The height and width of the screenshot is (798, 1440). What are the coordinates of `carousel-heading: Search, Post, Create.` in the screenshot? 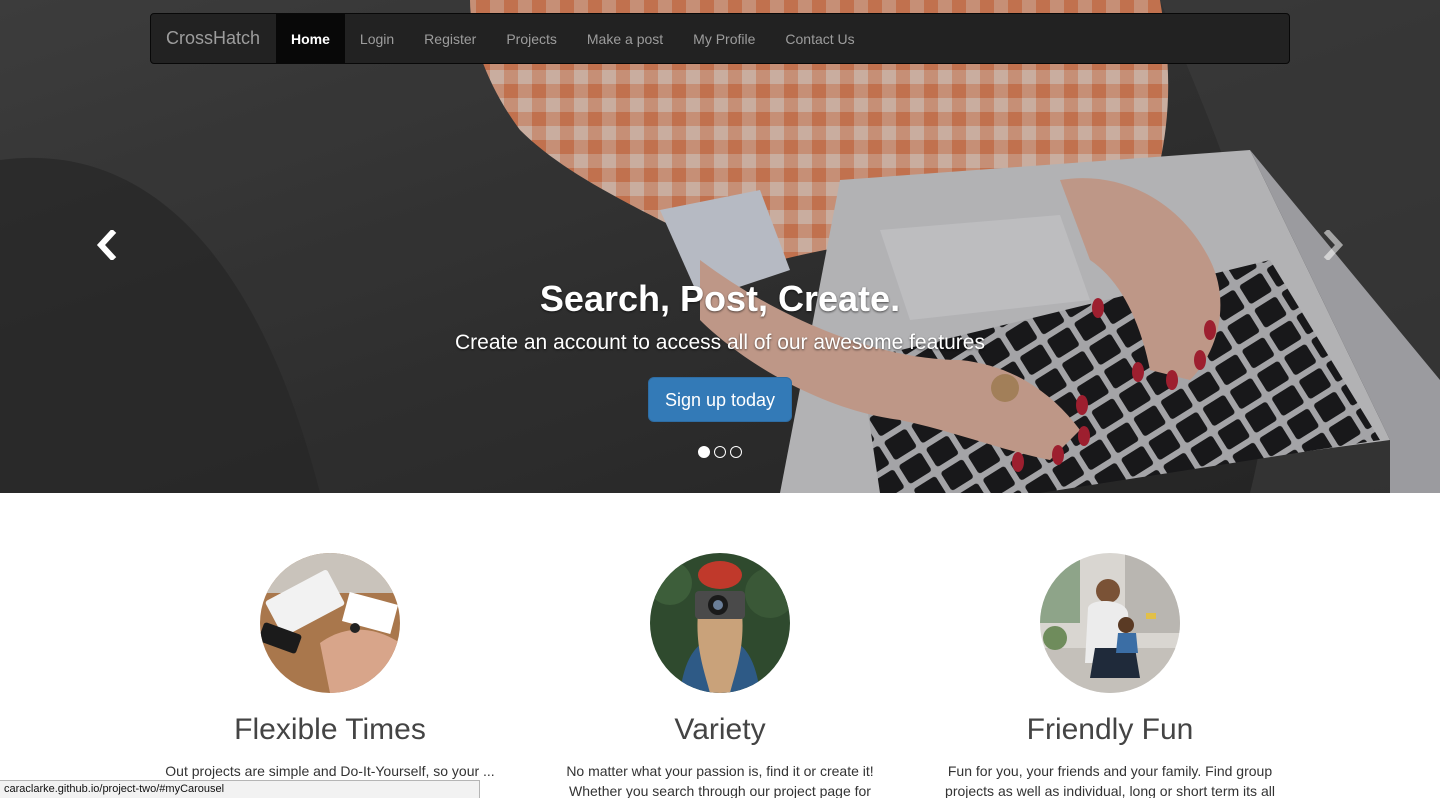 It's located at (720, 298).